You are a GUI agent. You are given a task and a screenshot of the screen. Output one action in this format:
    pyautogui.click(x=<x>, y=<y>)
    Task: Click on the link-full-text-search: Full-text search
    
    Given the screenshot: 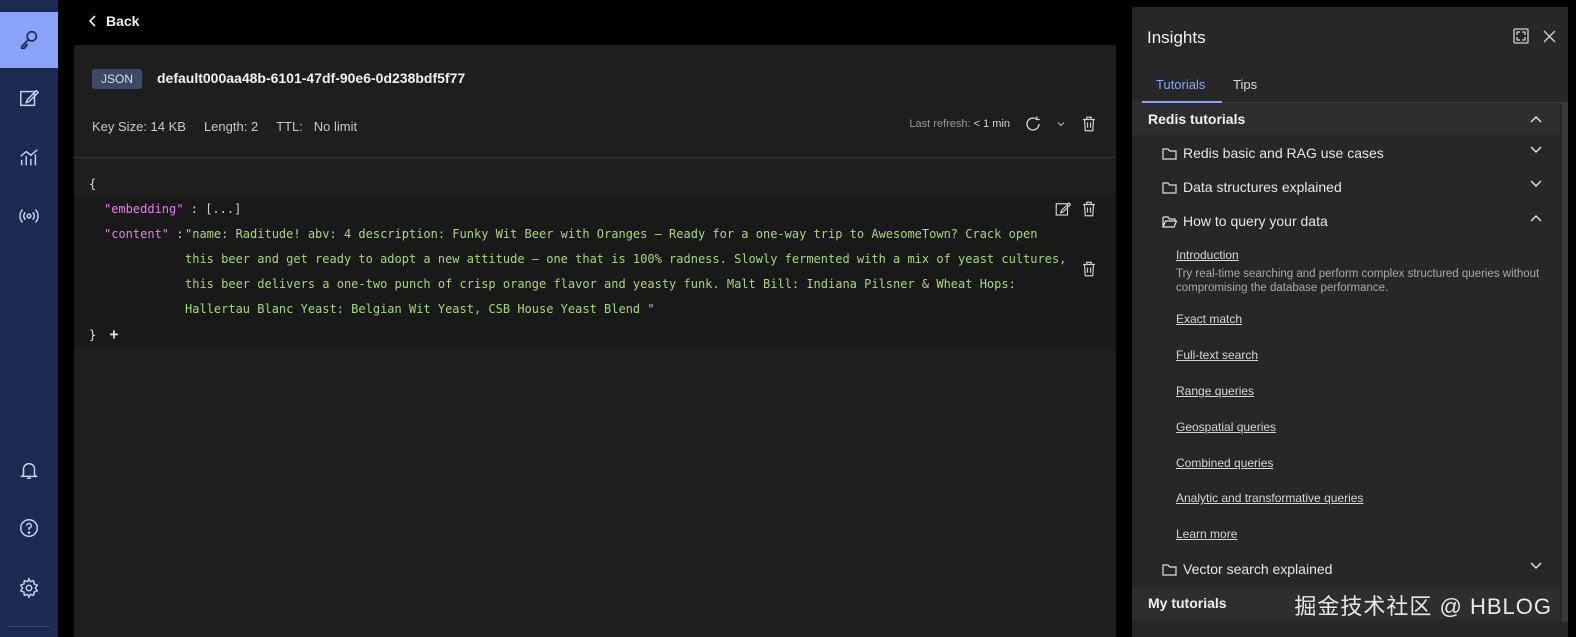 What is the action you would take?
    pyautogui.click(x=1217, y=355)
    